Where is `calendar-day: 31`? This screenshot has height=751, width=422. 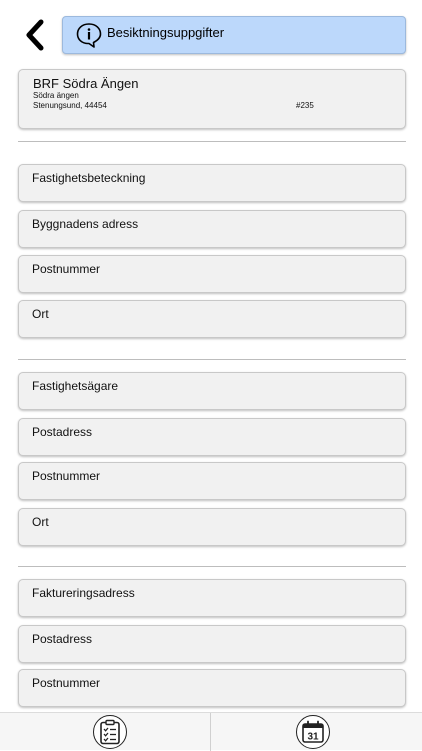 calendar-day: 31 is located at coordinates (313, 737).